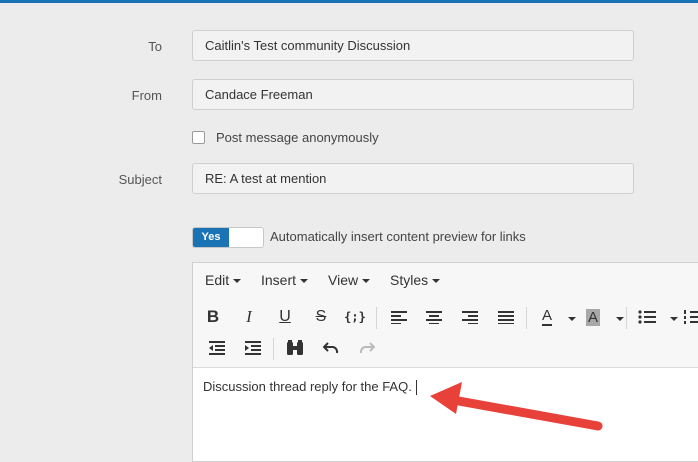 The height and width of the screenshot is (462, 698). Describe the element at coordinates (355, 317) in the screenshot. I see `code-braces-icon: {;}` at that location.